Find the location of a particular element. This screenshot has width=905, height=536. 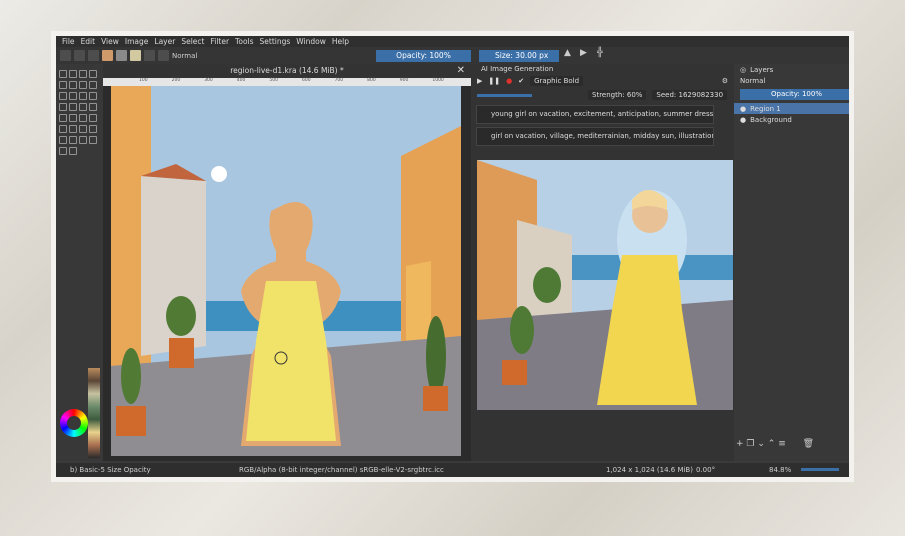

layers-title: Layers is located at coordinates (762, 69).